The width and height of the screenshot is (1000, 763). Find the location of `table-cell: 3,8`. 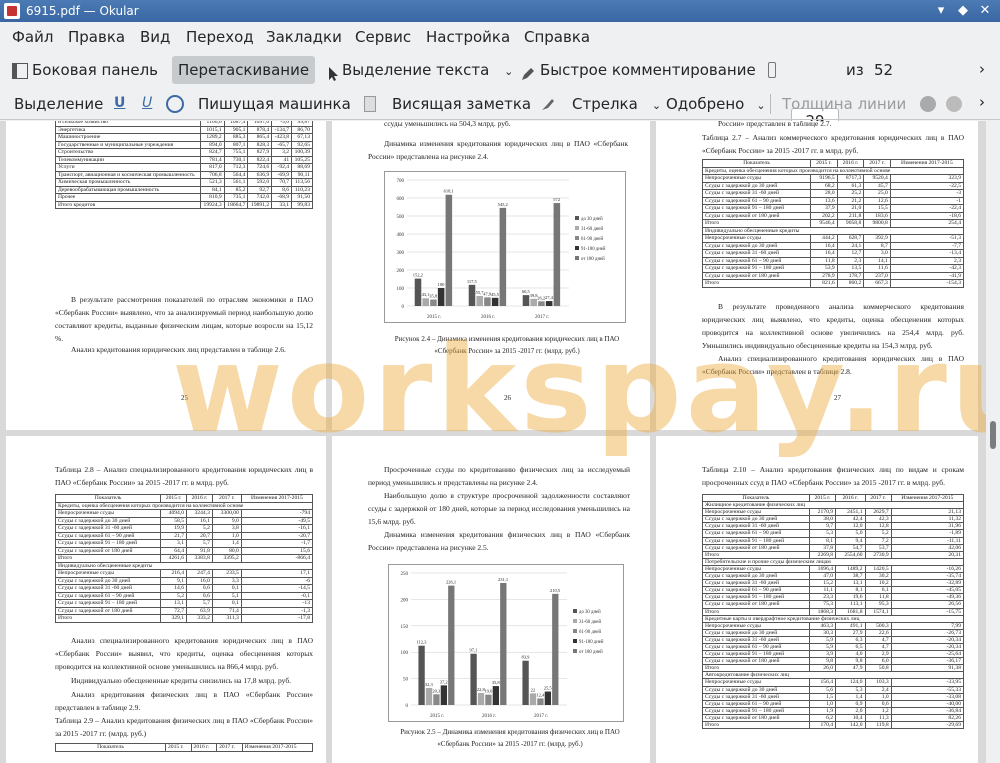

table-cell: 3,8 is located at coordinates (226, 528).